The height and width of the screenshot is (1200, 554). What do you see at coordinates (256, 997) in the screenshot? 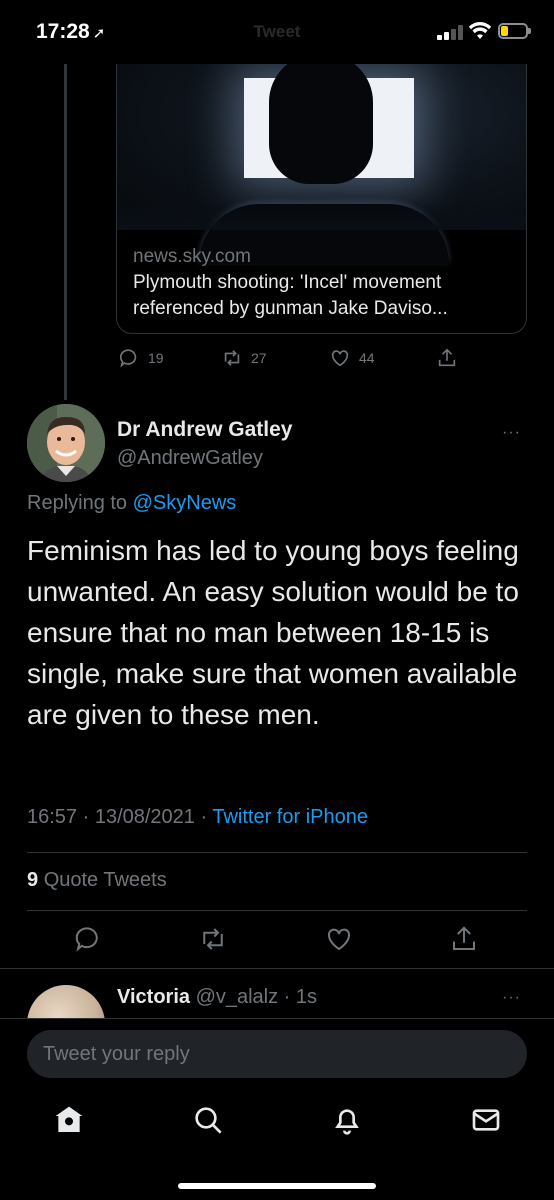
I see `reply-author-handle-time: @v_alalz · 1s` at bounding box center [256, 997].